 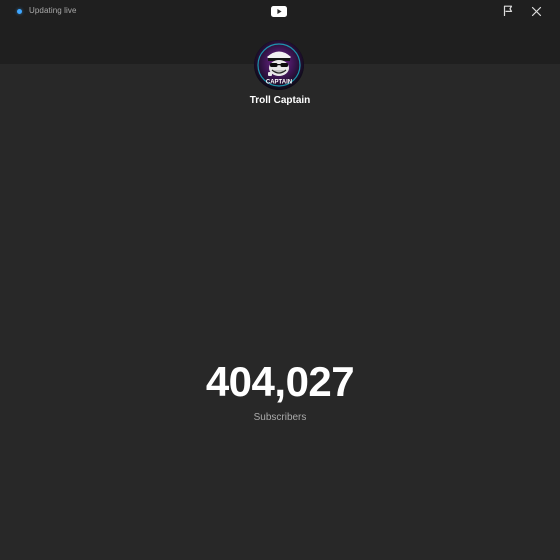 I want to click on live-status: Updating live, so click(x=47, y=11).